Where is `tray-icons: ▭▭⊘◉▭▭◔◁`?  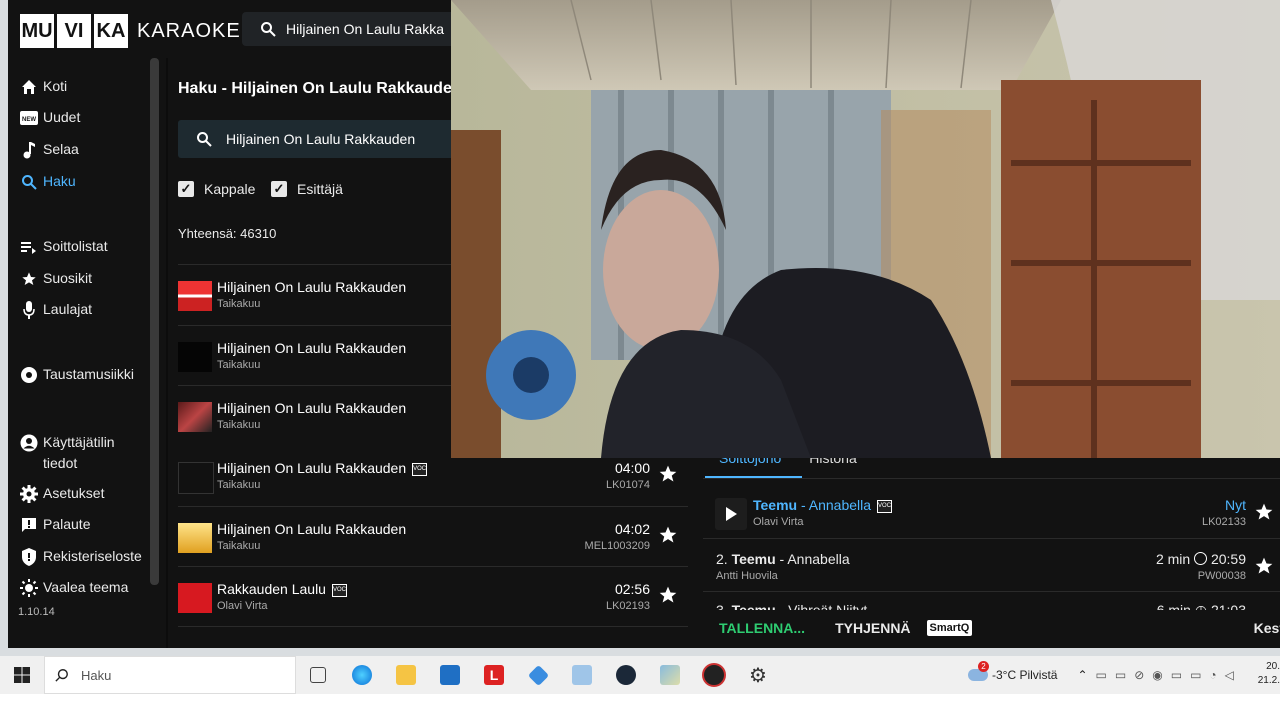 tray-icons: ▭▭⊘◉▭▭◔◁ is located at coordinates (1169, 675).